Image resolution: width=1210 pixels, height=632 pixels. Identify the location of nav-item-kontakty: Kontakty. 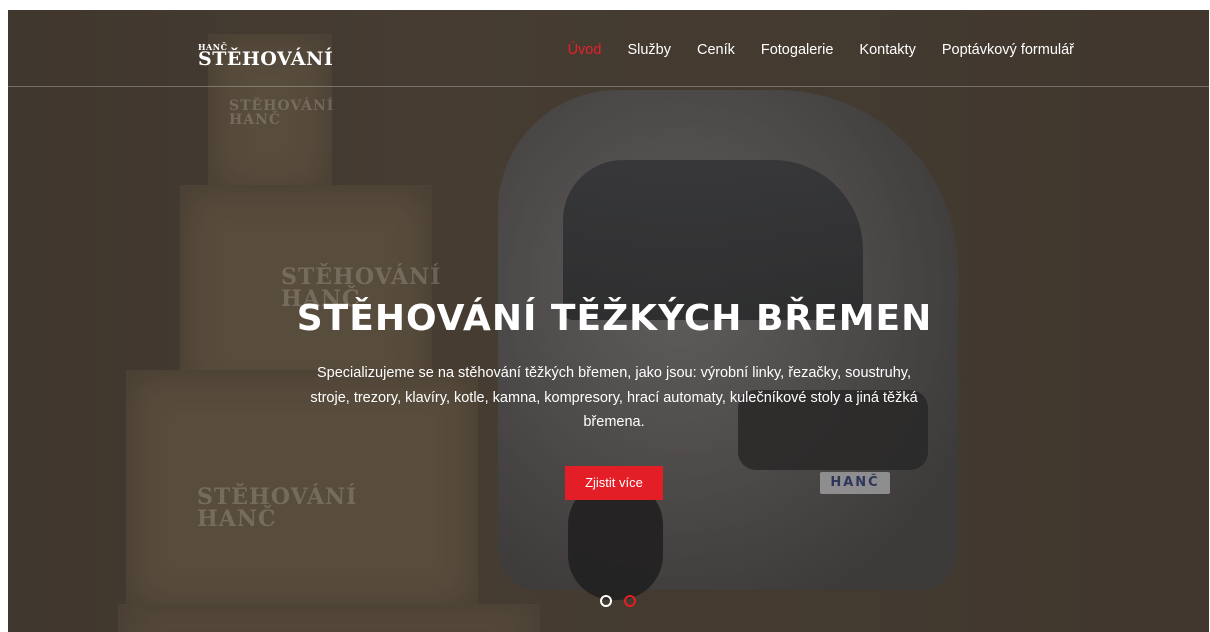
(887, 50).